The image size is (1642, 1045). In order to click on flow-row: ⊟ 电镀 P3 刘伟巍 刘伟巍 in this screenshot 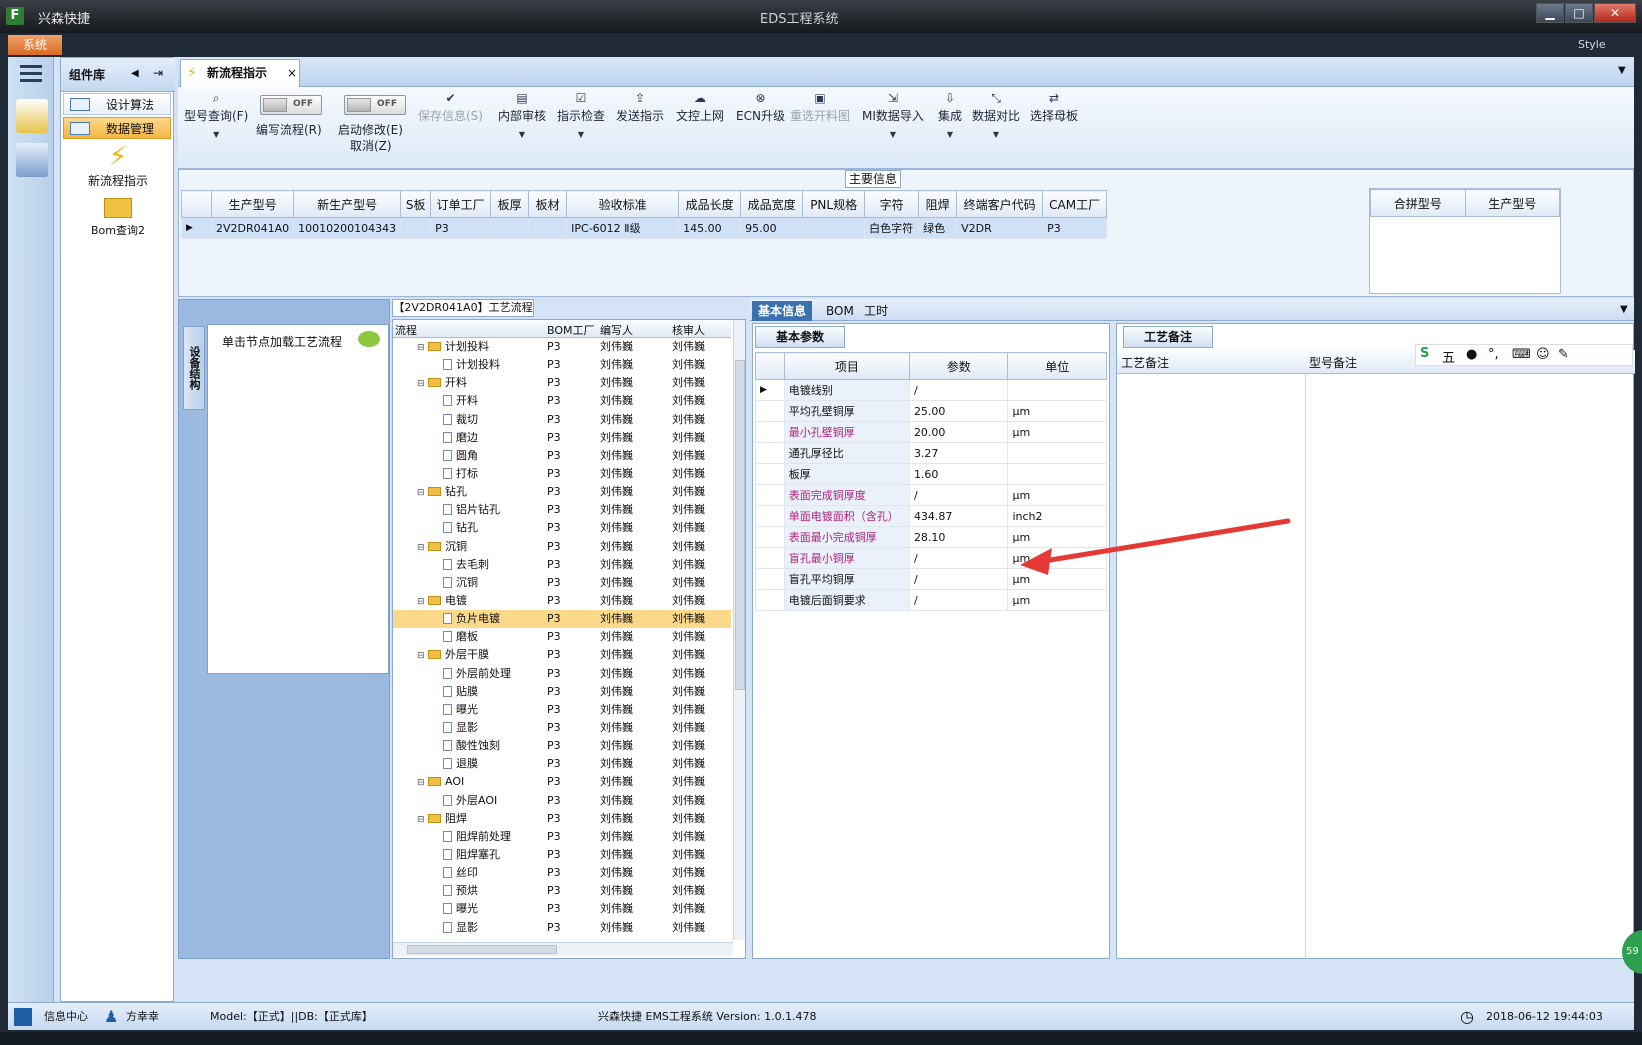, I will do `click(562, 601)`.